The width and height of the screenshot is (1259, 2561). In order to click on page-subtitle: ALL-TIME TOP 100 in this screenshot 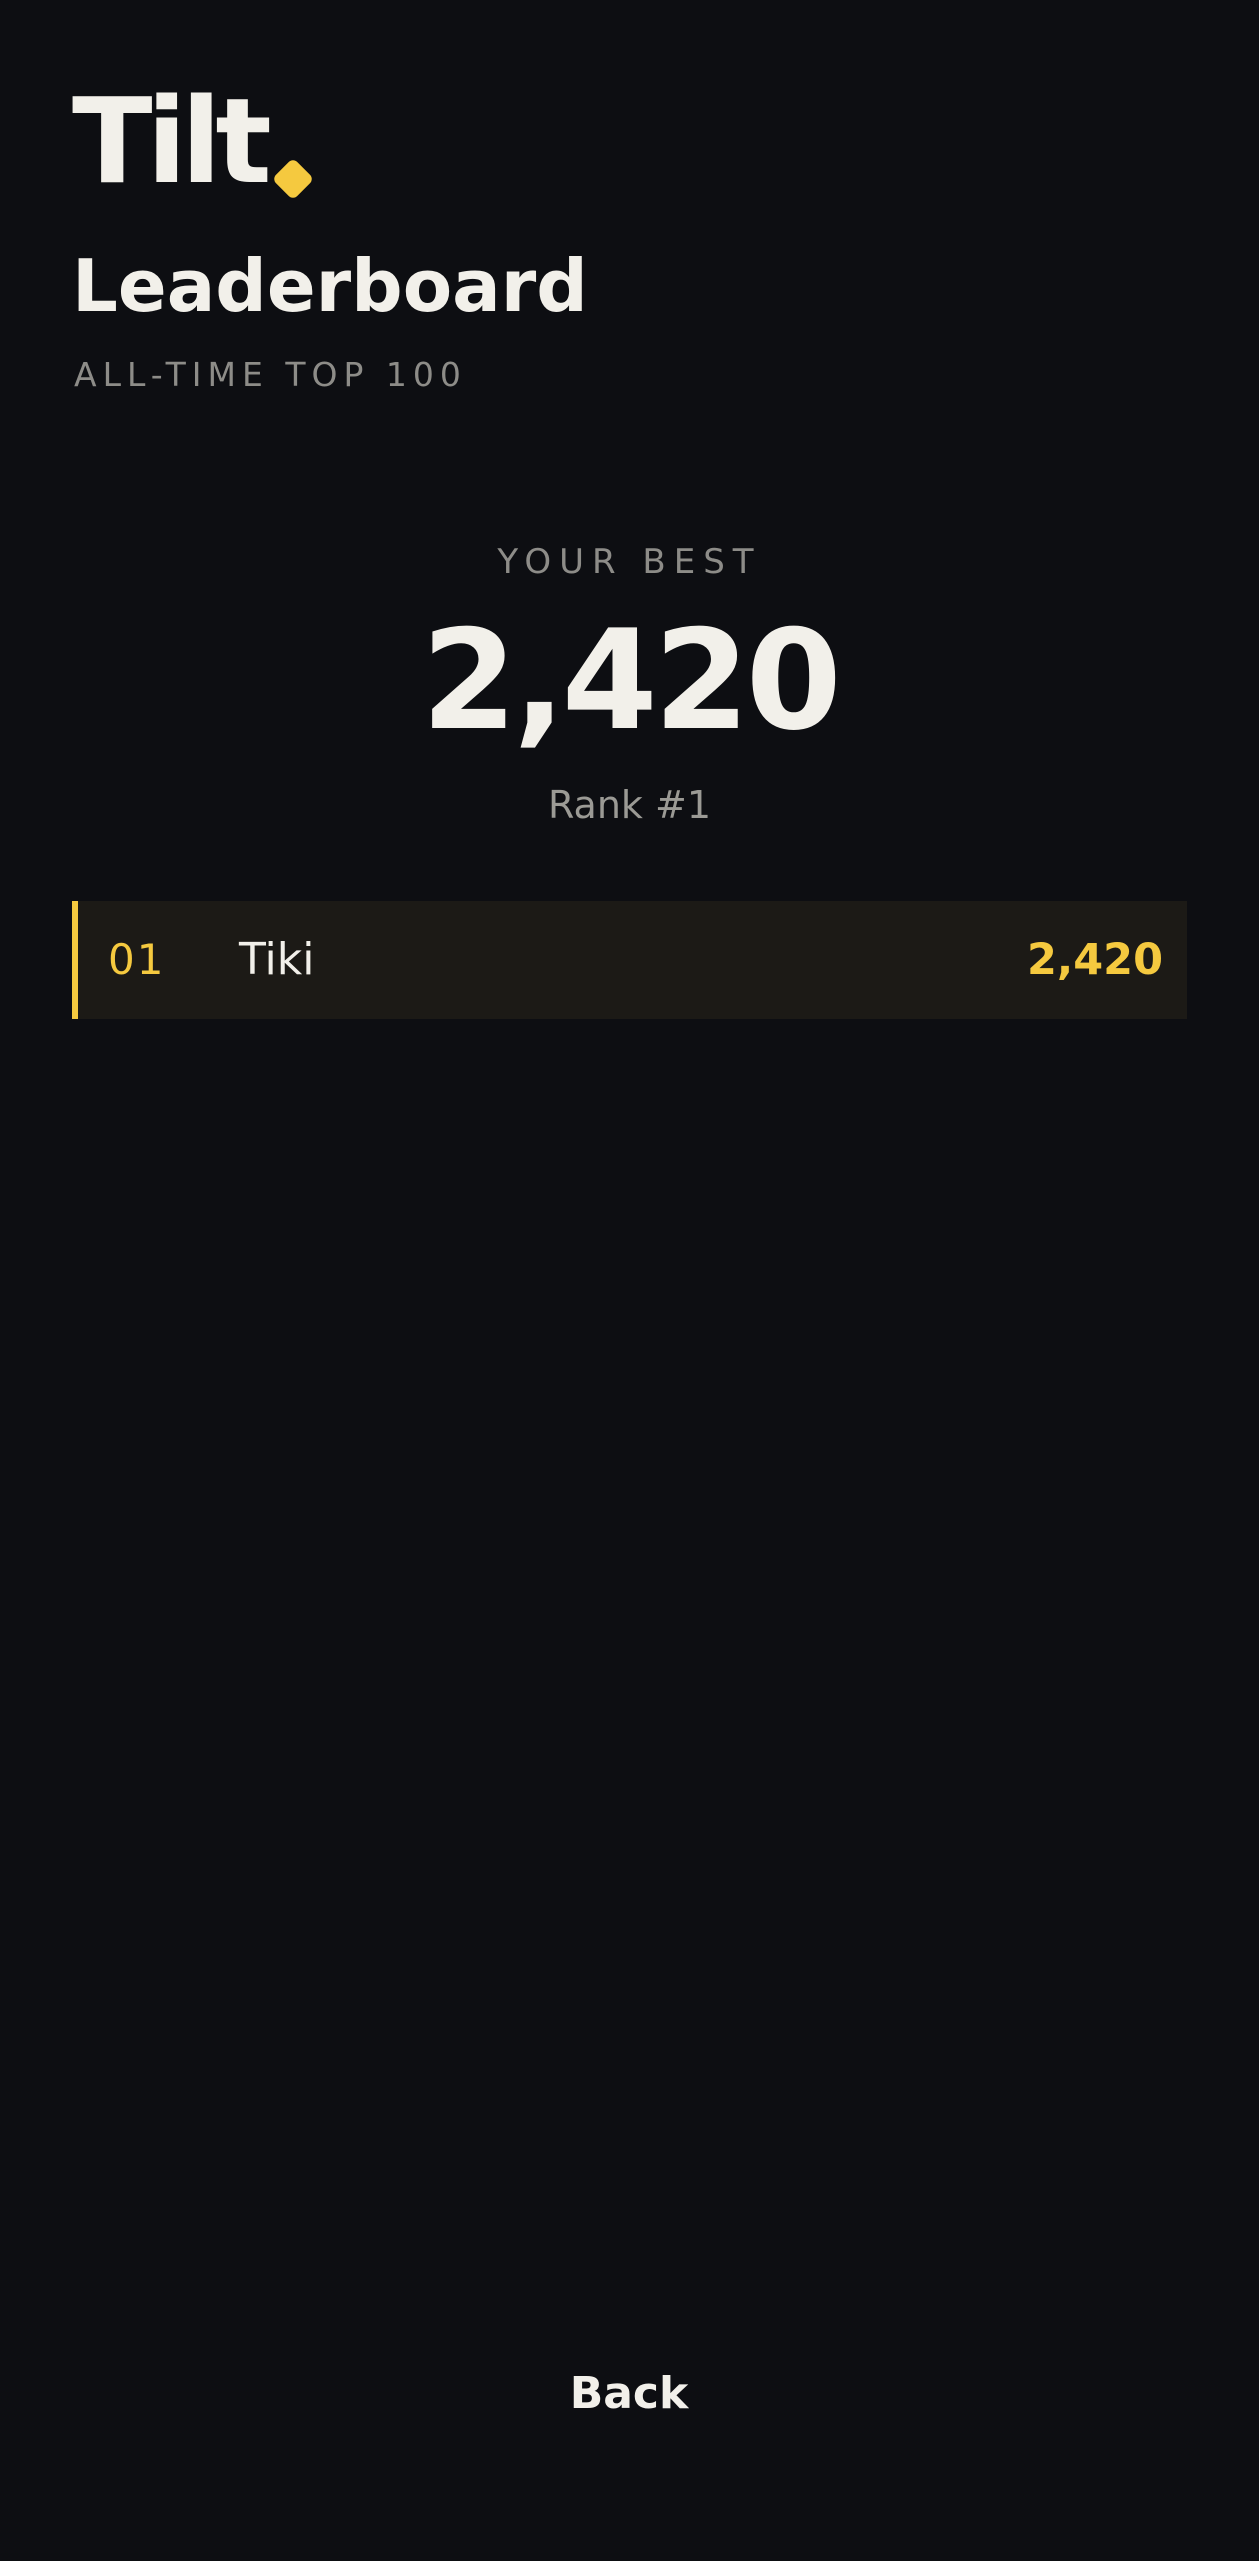, I will do `click(270, 374)`.